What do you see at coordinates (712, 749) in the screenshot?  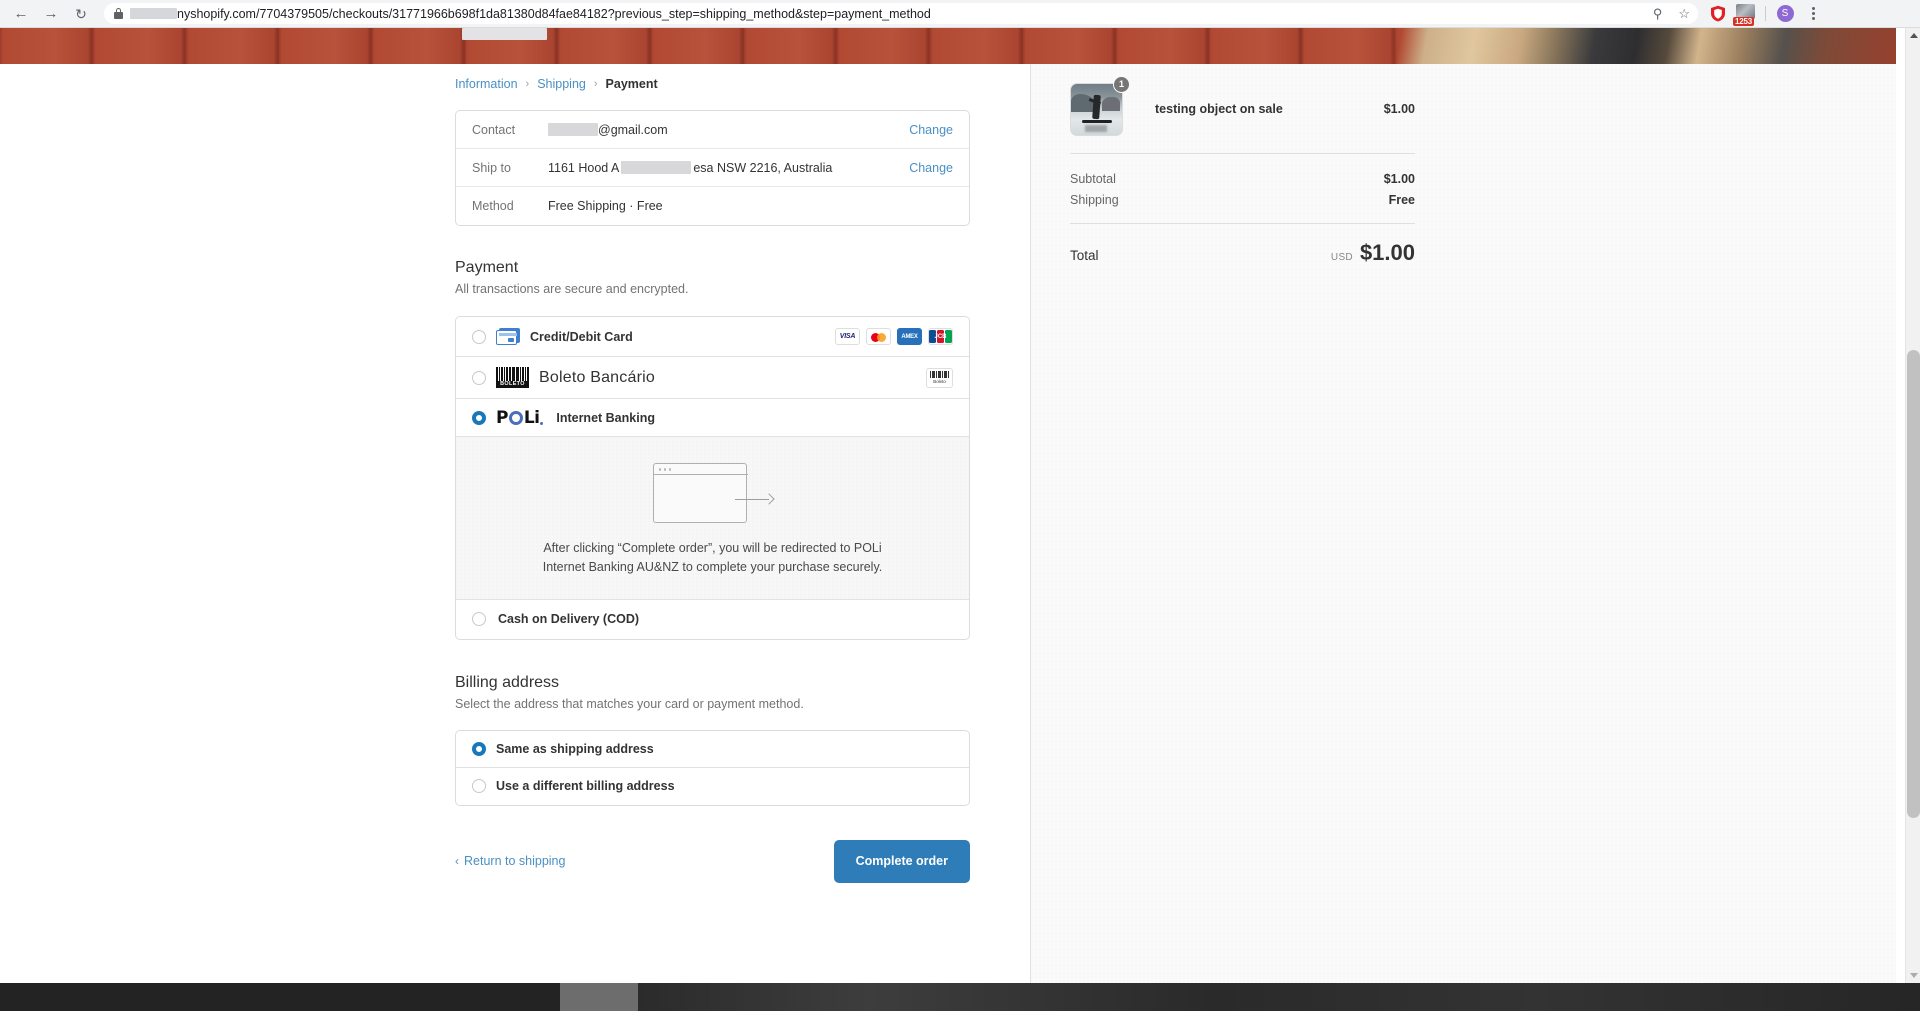 I see `billing-option-same-as-shipping: Same as shipping address` at bounding box center [712, 749].